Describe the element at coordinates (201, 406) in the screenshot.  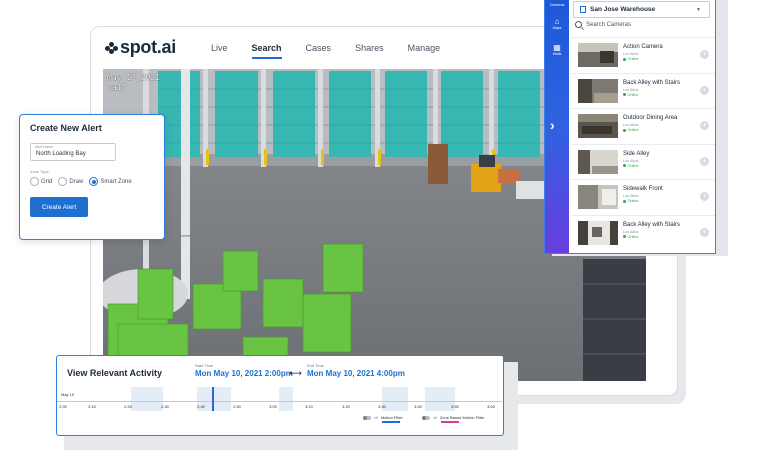
I see `tick-label: 2:40` at that location.